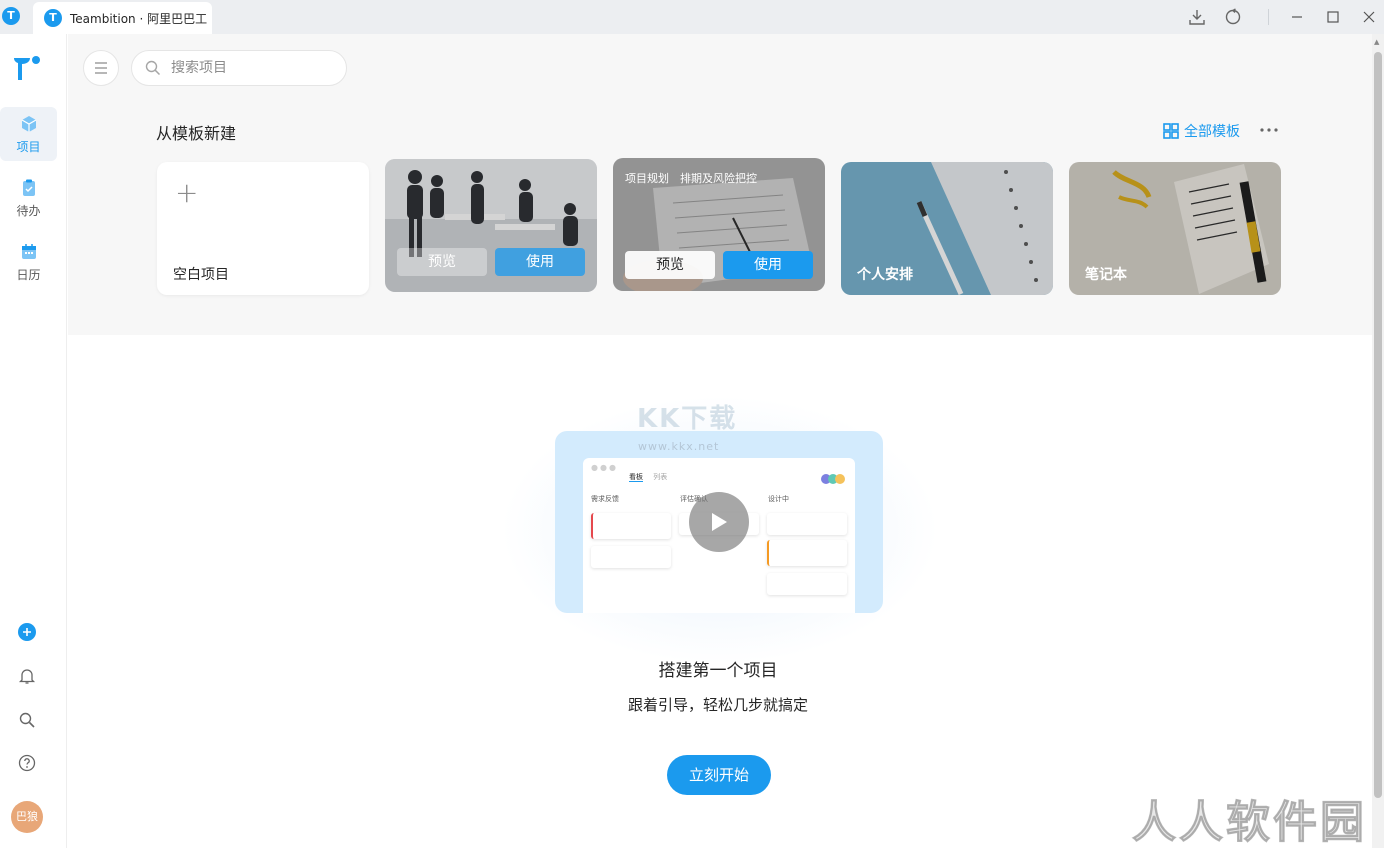 Image resolution: width=1384 pixels, height=848 pixels. Describe the element at coordinates (679, 446) in the screenshot. I see `watermark-url: www.kkx.net` at that location.